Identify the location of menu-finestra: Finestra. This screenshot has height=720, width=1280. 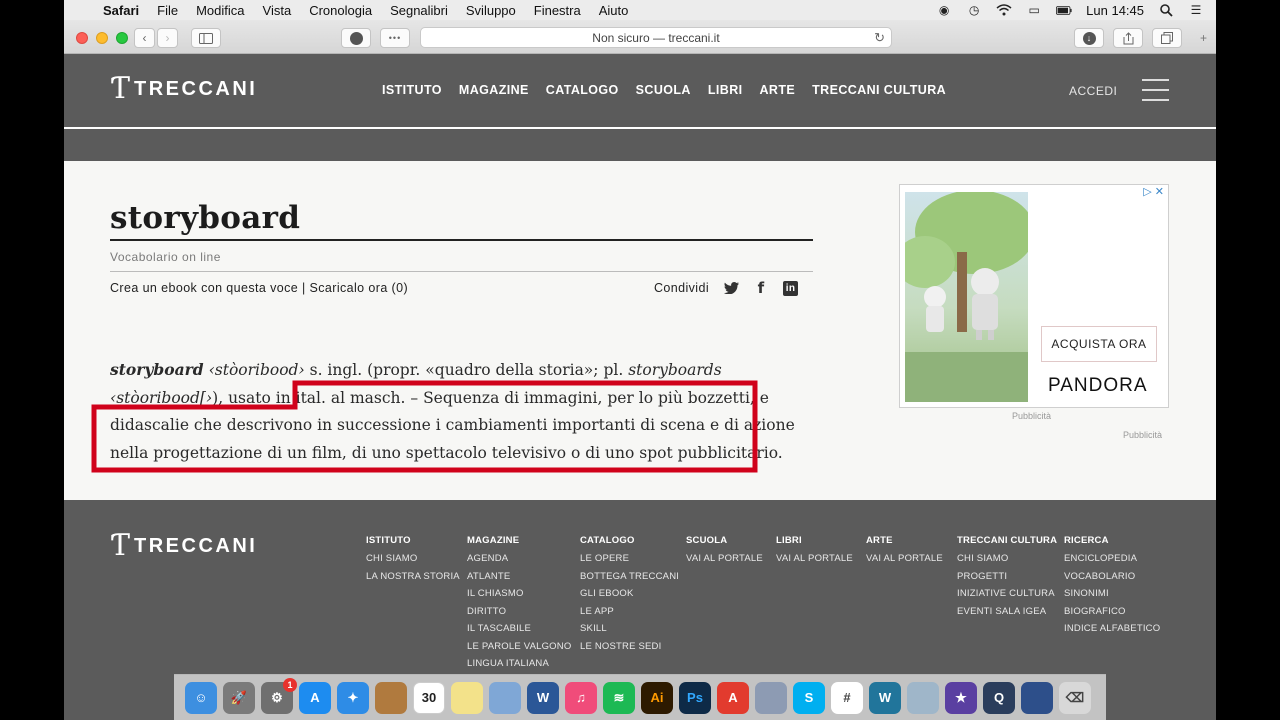
(557, 10).